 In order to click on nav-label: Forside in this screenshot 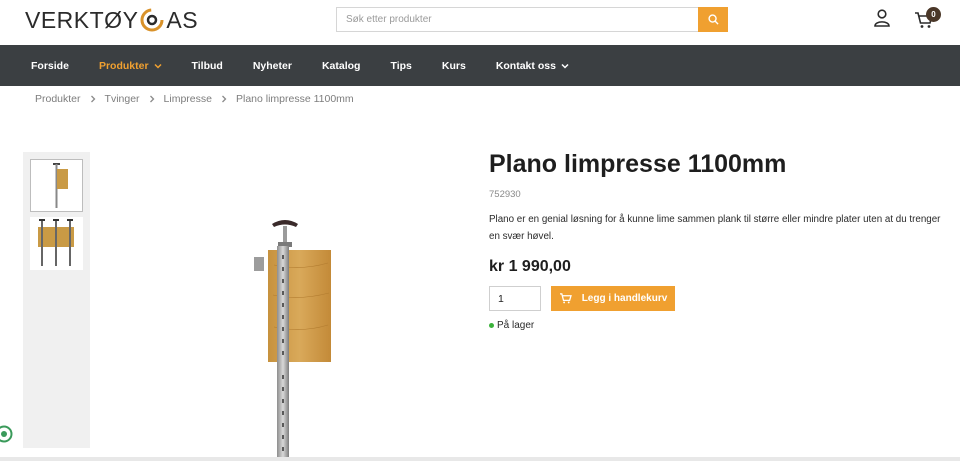, I will do `click(50, 65)`.